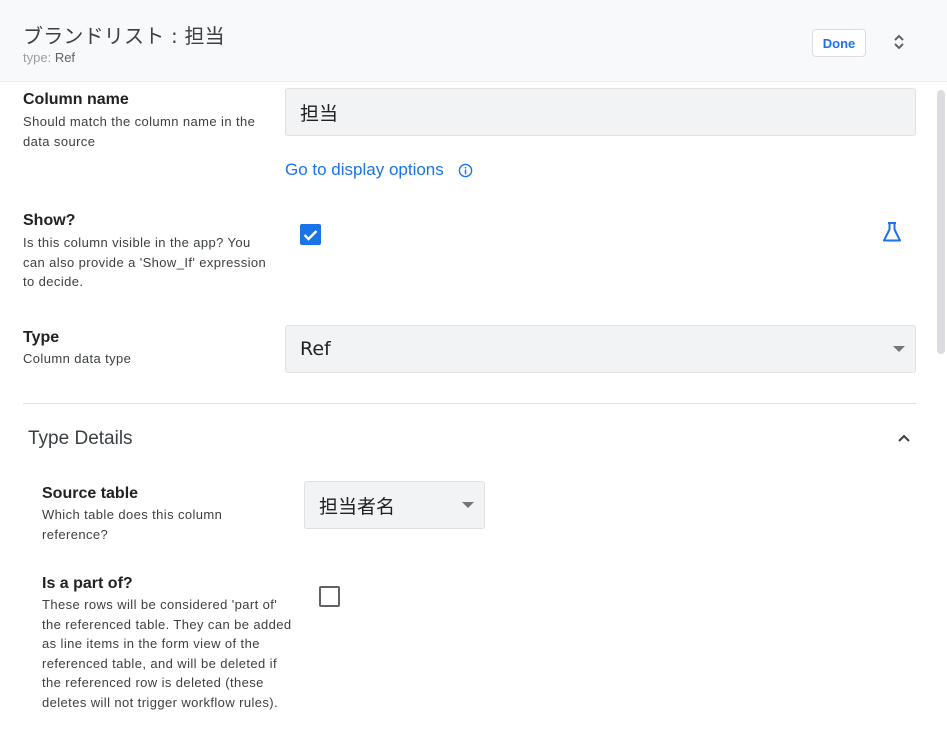  Describe the element at coordinates (600, 349) in the screenshot. I see `type-select: Ref` at that location.